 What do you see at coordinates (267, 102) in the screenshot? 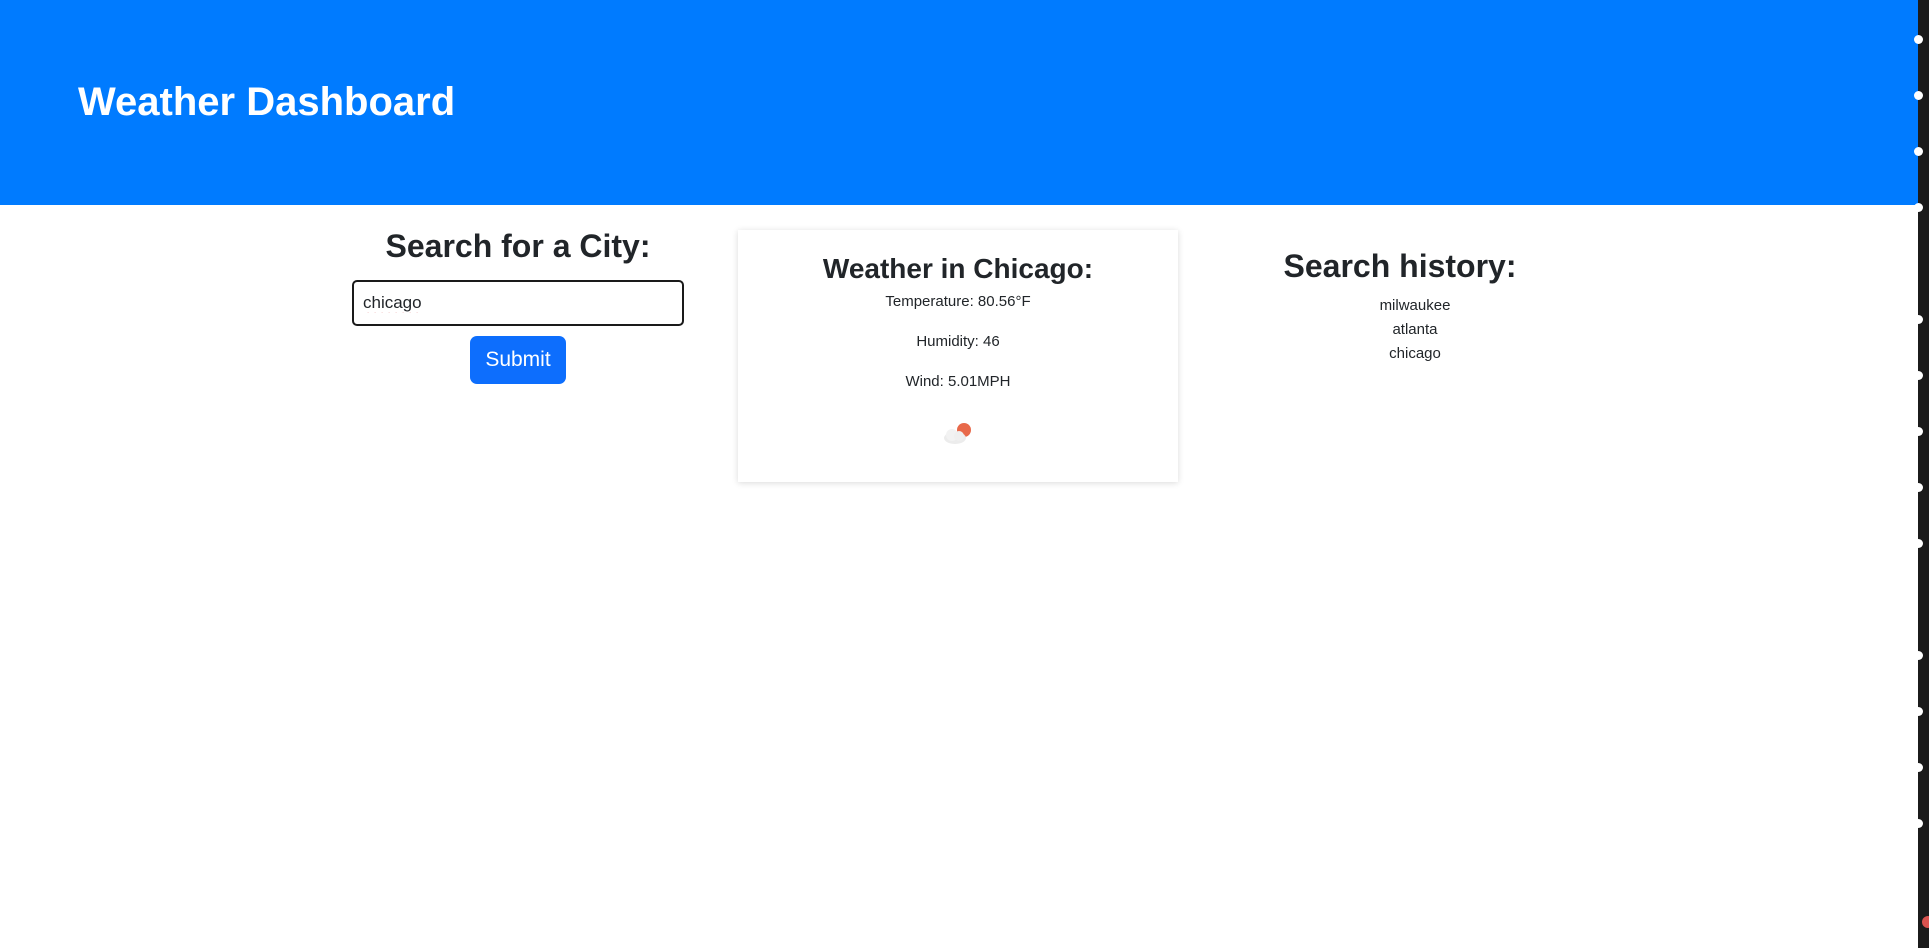
I see `page-title: Weather Dashboard` at bounding box center [267, 102].